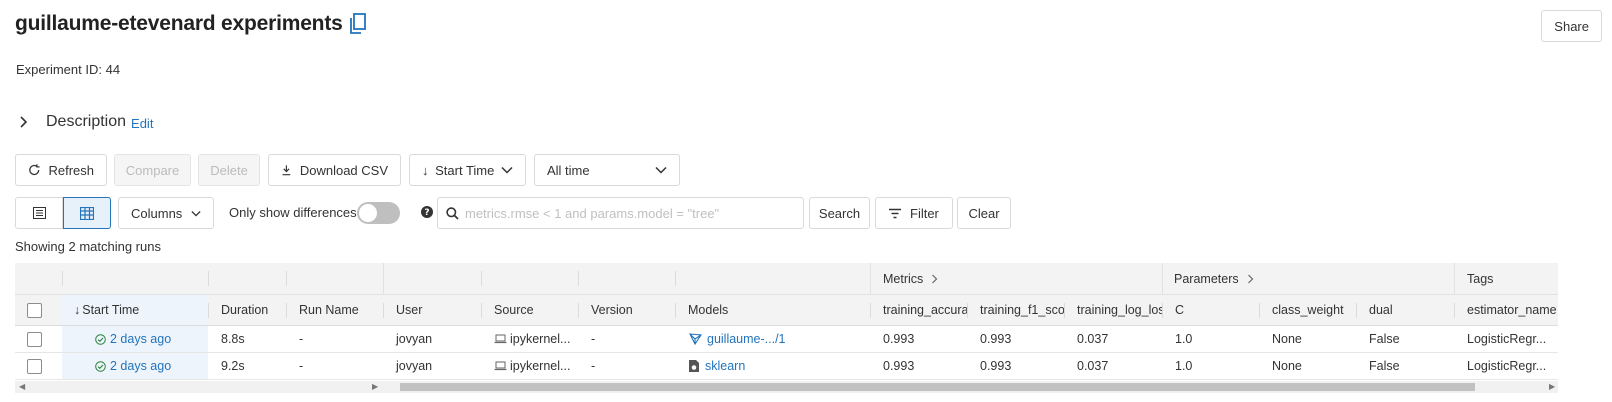  What do you see at coordinates (301, 366) in the screenshot?
I see `run-name-cell: -` at bounding box center [301, 366].